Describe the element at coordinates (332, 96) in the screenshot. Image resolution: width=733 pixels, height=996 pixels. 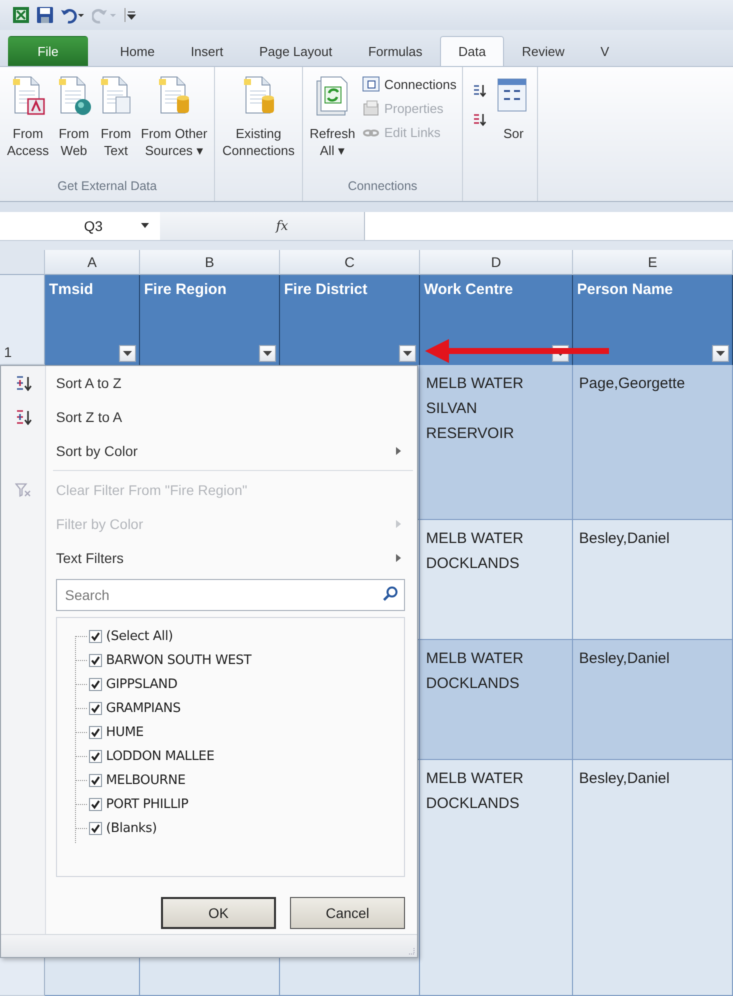
I see `refresh-icon` at that location.